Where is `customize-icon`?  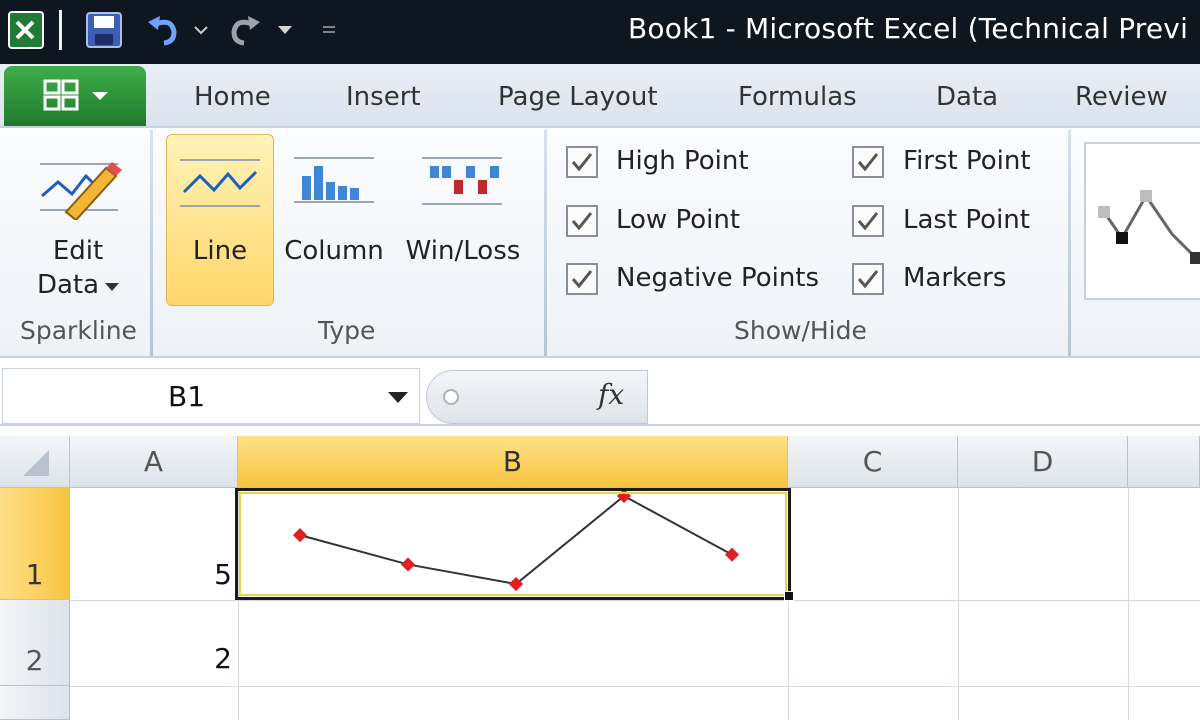
customize-icon is located at coordinates (329, 30).